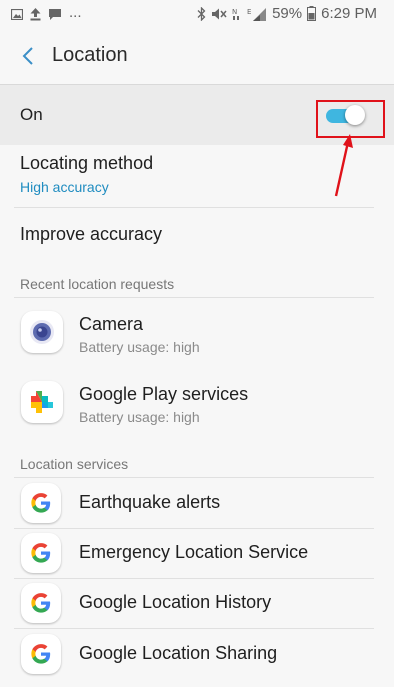 This screenshot has width=394, height=687. What do you see at coordinates (312, 13) in the screenshot?
I see `battery-icon` at bounding box center [312, 13].